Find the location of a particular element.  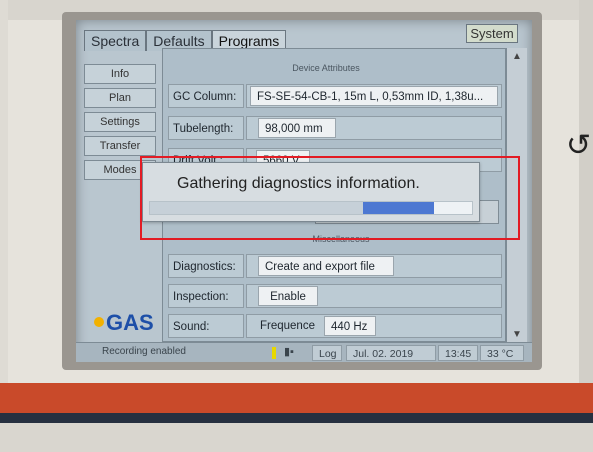

status-time: 13:45 is located at coordinates (458, 353).